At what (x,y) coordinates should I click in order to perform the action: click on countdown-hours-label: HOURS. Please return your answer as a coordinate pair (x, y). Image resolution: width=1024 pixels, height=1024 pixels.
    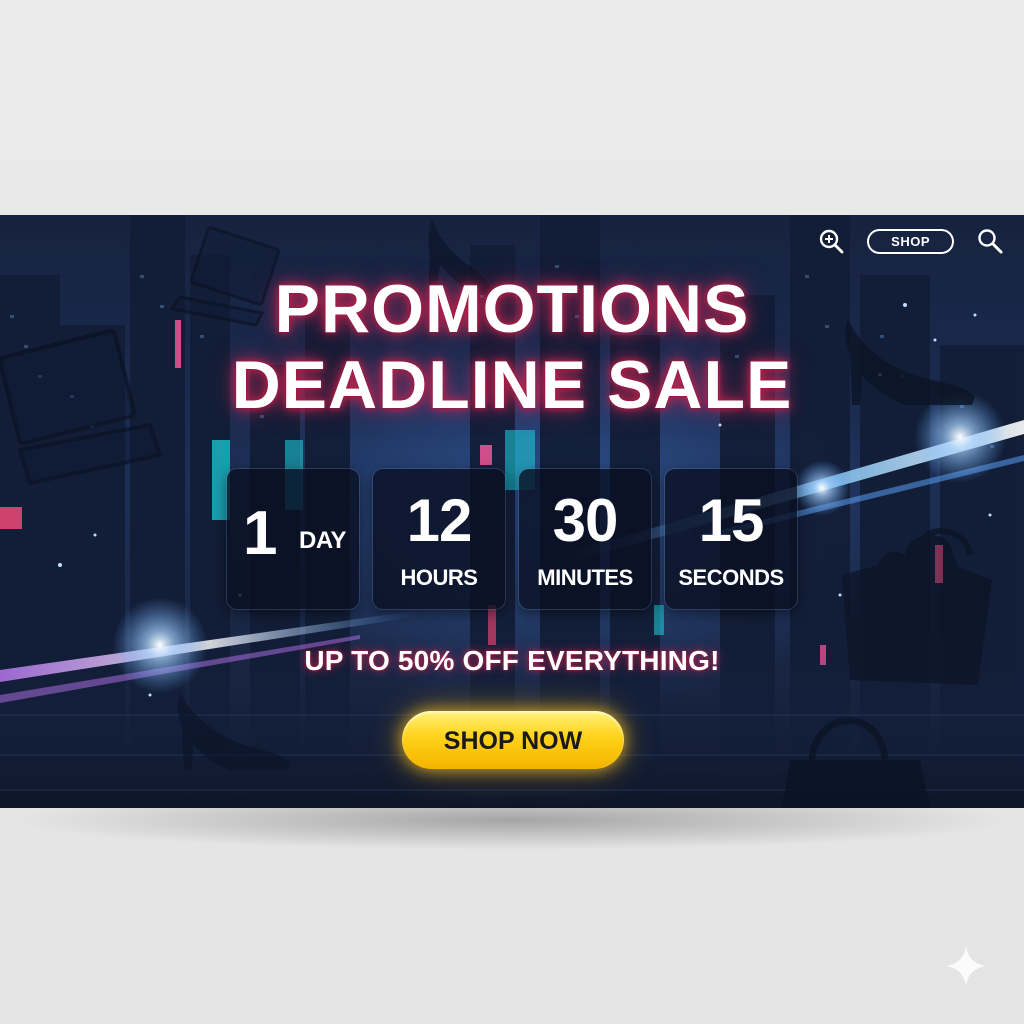
    Looking at the image, I should click on (439, 577).